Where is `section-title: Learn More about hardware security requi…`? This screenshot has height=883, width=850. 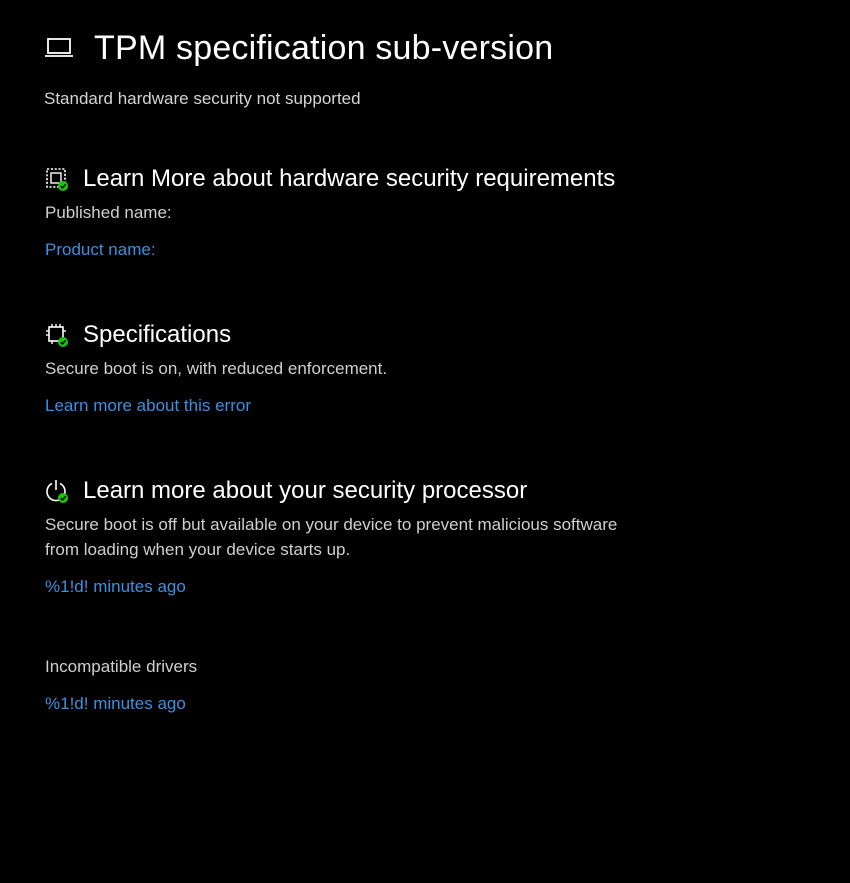 section-title: Learn More about hardware security requi… is located at coordinates (349, 178).